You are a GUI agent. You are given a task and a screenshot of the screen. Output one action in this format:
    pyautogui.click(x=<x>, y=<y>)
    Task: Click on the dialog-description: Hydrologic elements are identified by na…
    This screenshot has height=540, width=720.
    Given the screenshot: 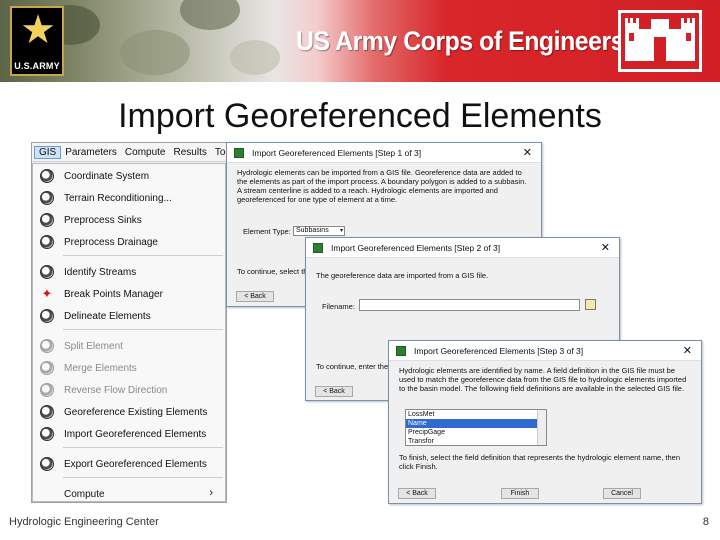 What is the action you would take?
    pyautogui.click(x=543, y=379)
    